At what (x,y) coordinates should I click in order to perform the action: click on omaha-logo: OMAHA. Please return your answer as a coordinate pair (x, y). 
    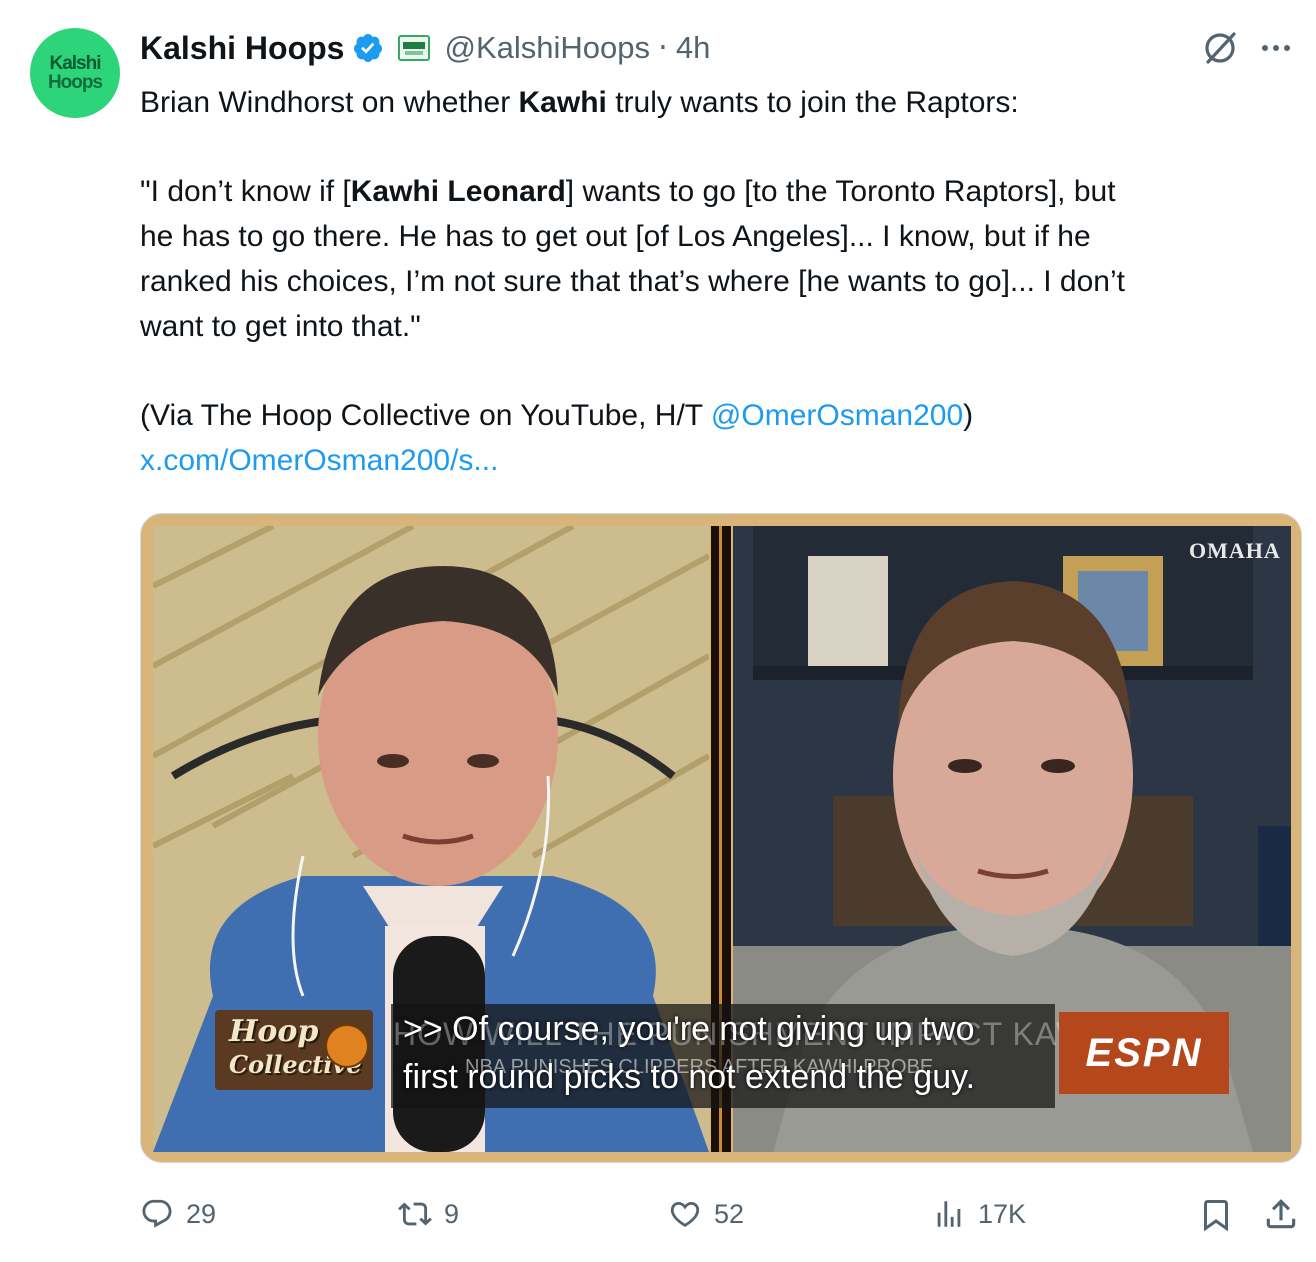
    Looking at the image, I should click on (1235, 550).